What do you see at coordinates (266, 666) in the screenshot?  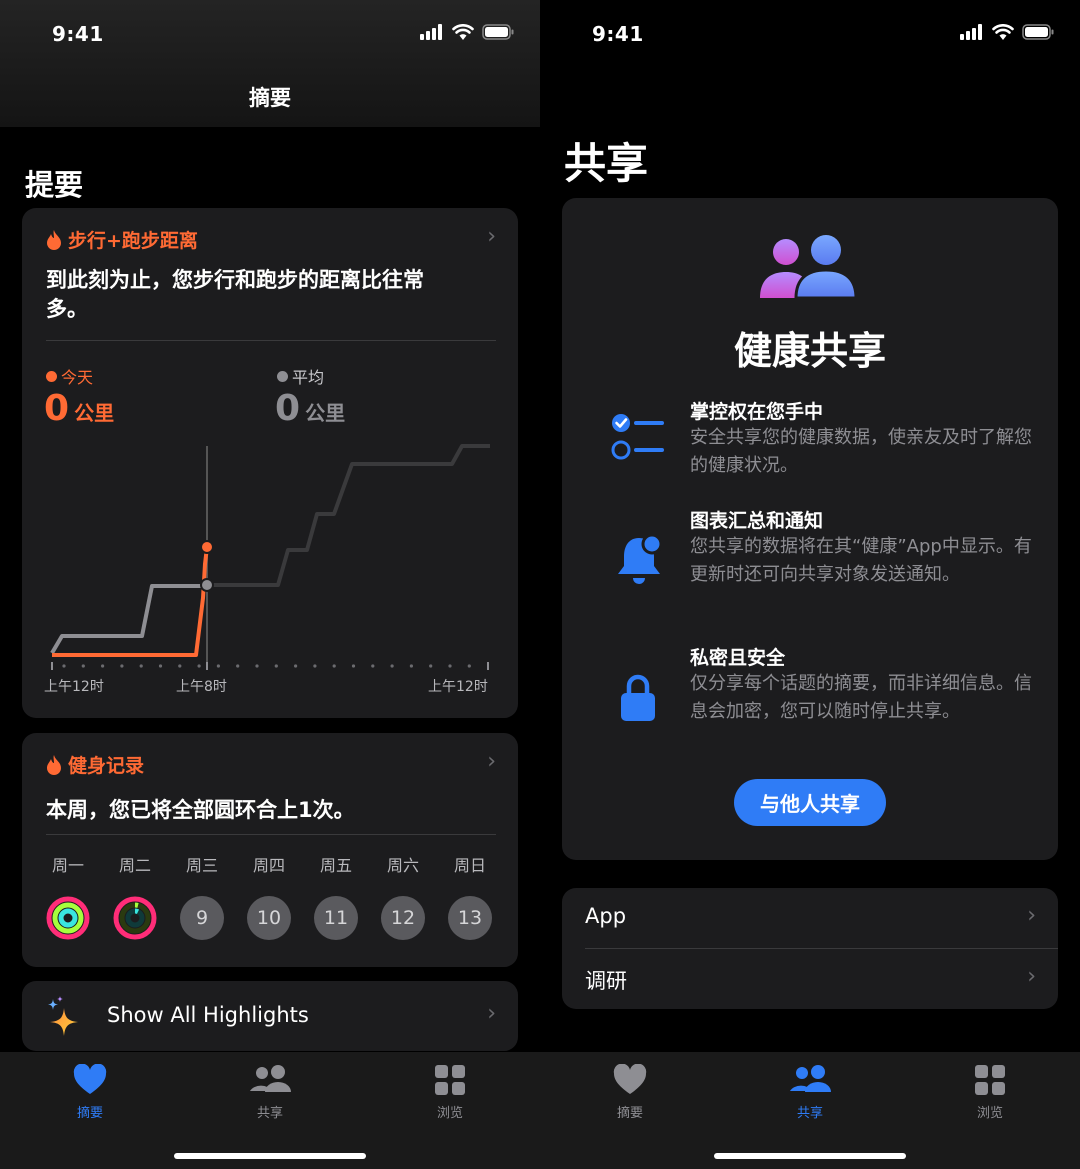 I see `axis-ticks` at bounding box center [266, 666].